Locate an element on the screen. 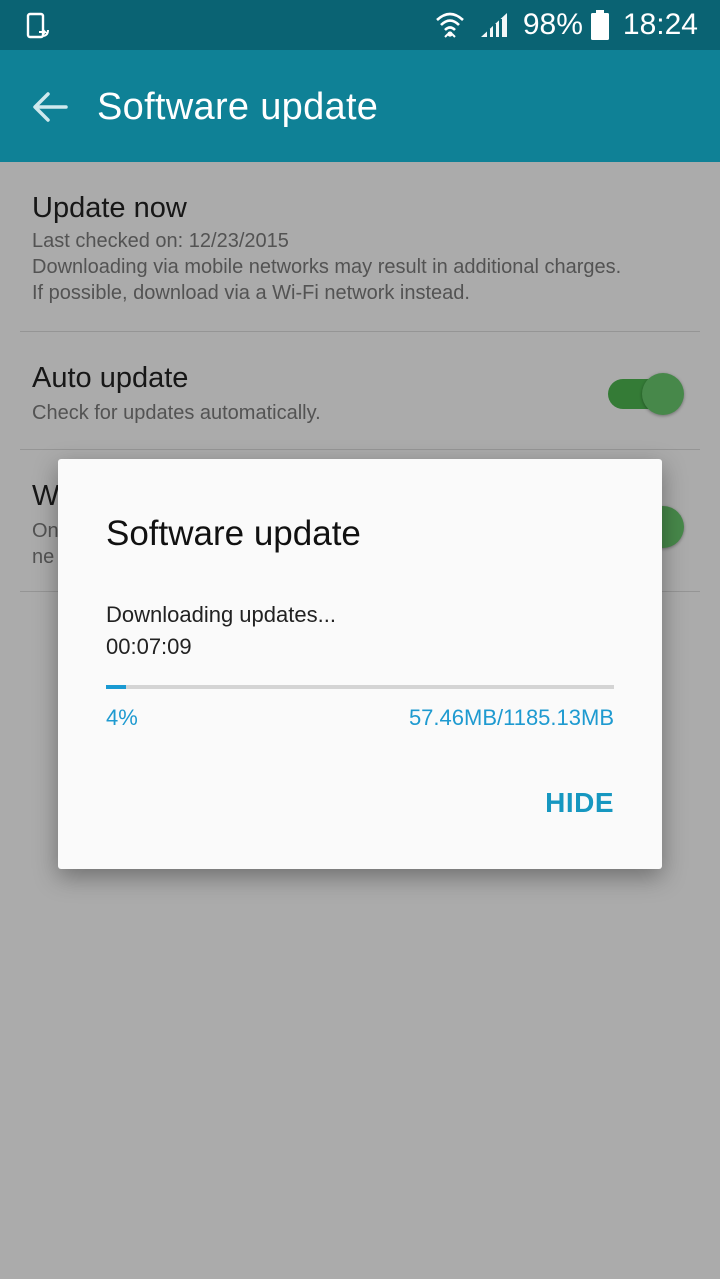  elapsed-time: 00:07:09 is located at coordinates (149, 646).